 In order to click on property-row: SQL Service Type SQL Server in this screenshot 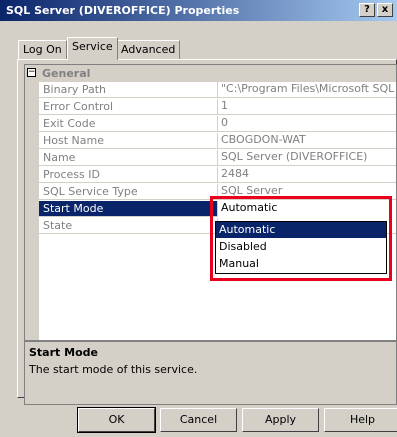, I will do `click(217, 192)`.